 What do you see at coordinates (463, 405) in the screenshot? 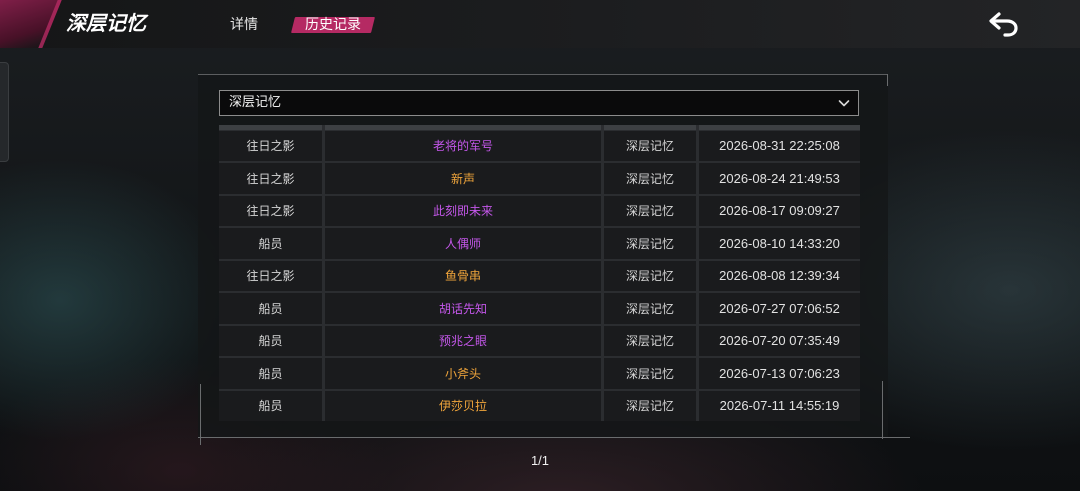
I see `item-name-cell: 伊莎贝拉` at bounding box center [463, 405].